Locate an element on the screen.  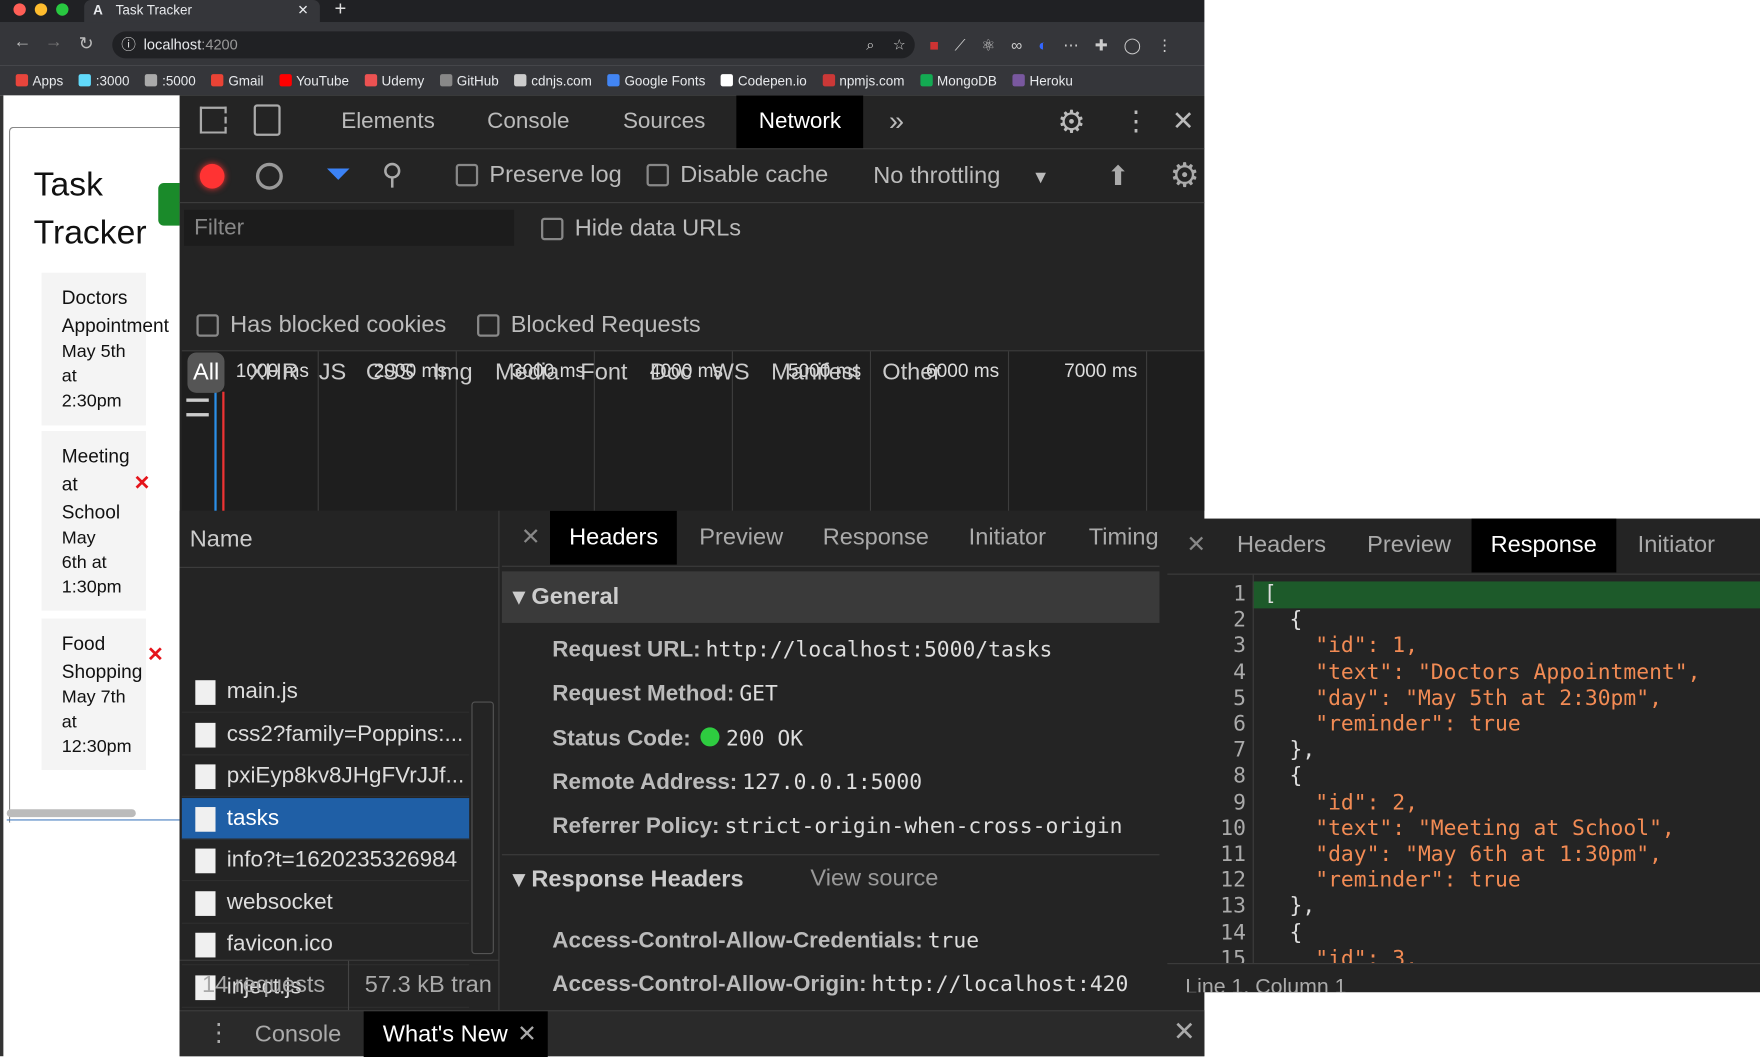
task-item: Meeting at School May 6th at 1:30pm is located at coordinates (93, 521).